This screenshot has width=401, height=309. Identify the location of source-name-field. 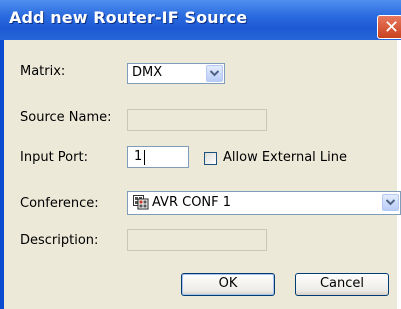
(197, 120).